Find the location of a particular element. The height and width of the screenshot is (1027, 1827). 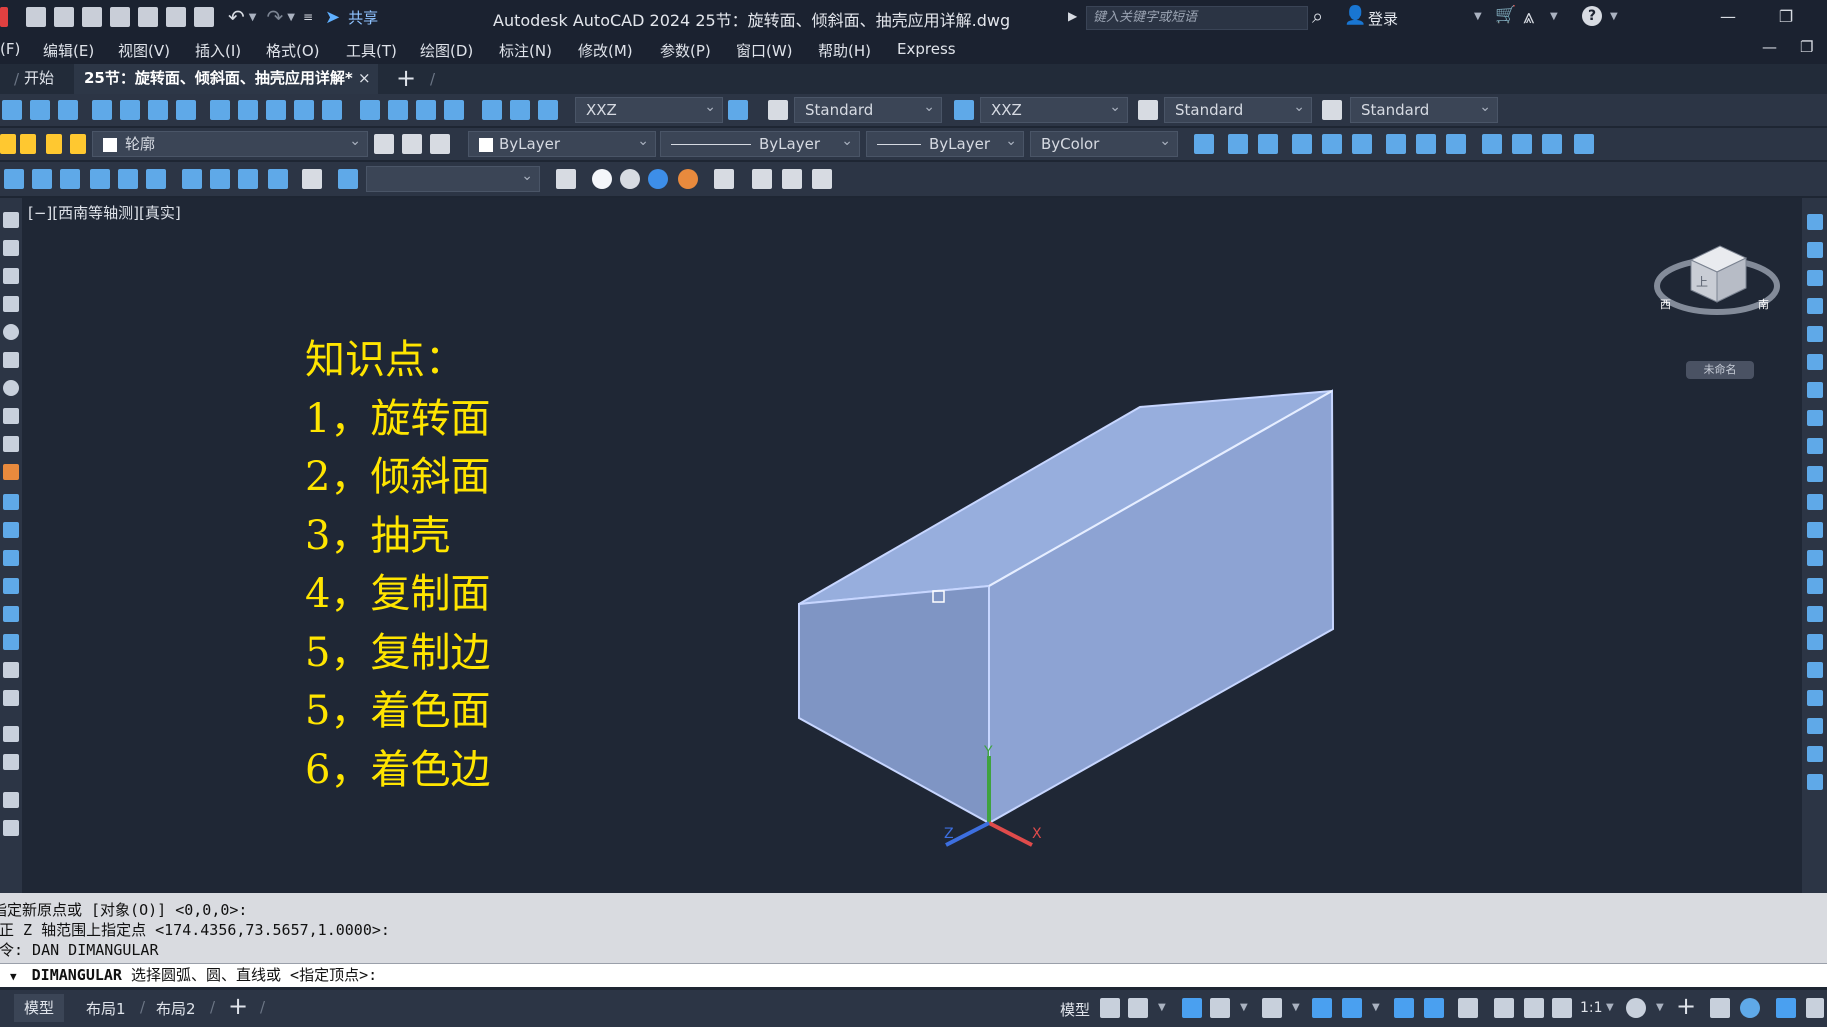

layer-freeze-icon is located at coordinates (28, 144).